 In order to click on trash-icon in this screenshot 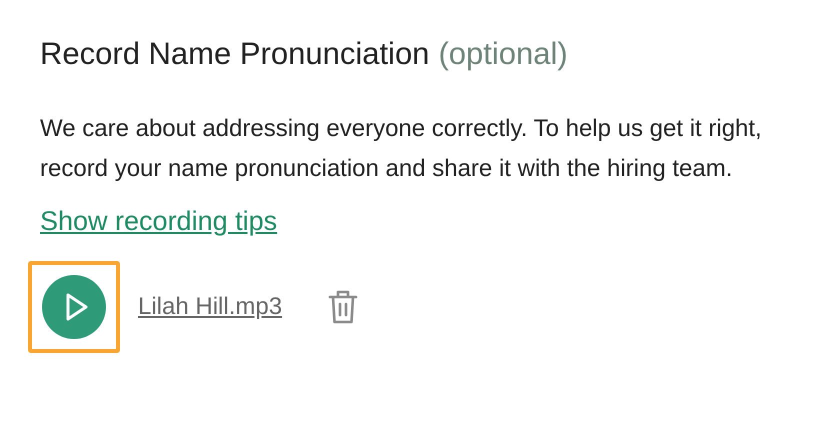, I will do `click(343, 307)`.